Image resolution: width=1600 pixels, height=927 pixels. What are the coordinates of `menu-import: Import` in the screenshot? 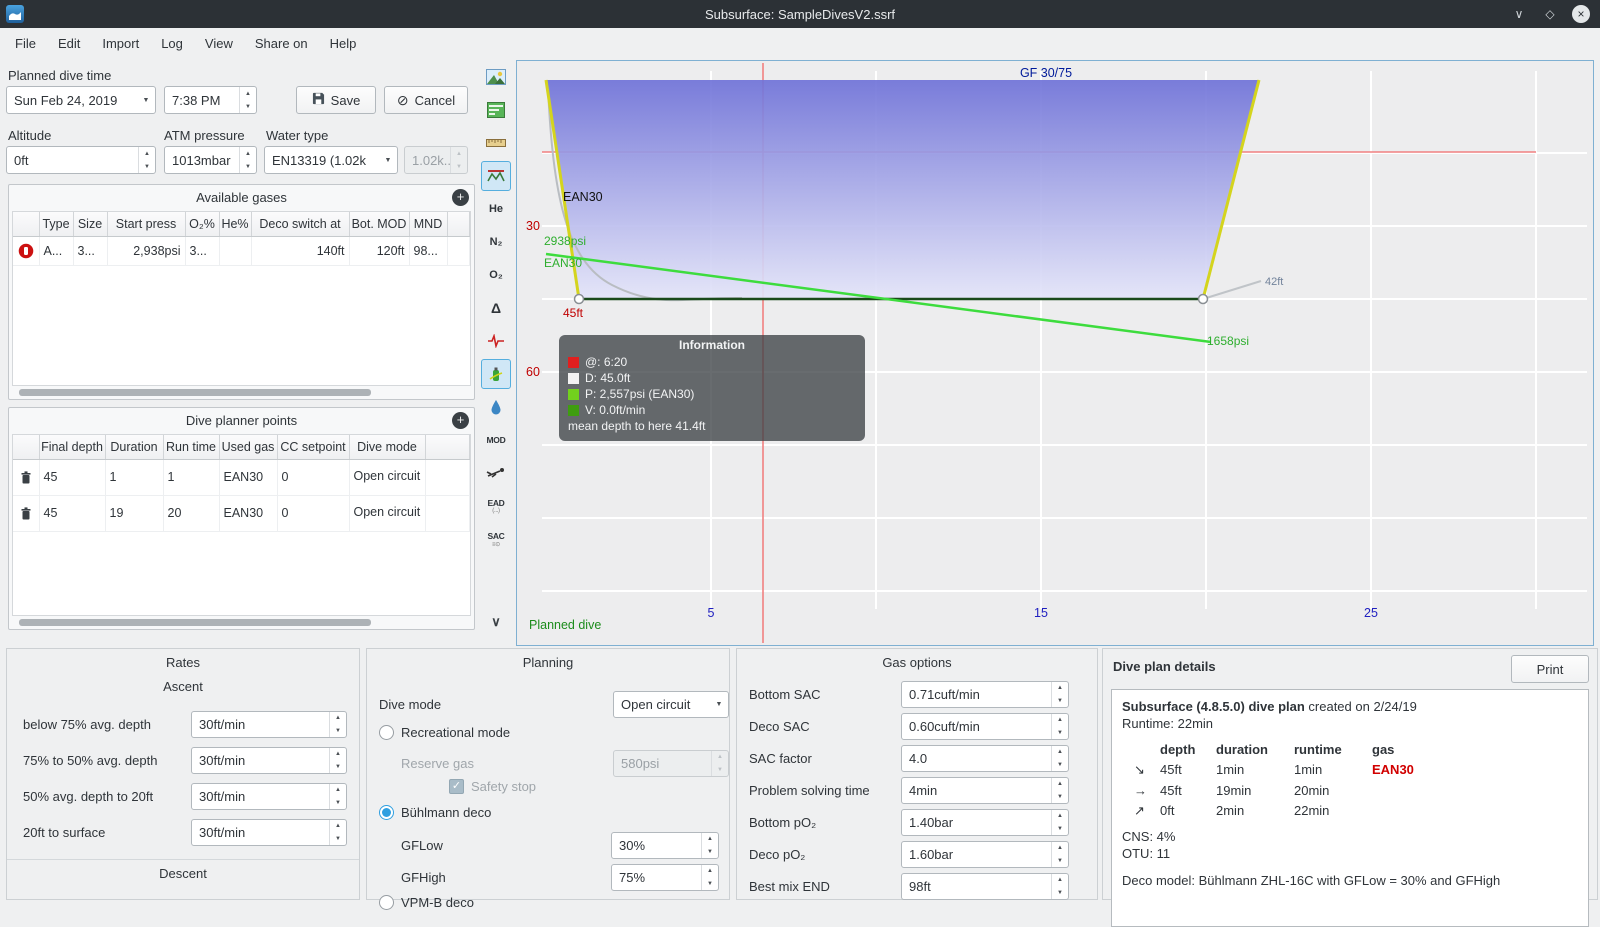 It's located at (120, 43).